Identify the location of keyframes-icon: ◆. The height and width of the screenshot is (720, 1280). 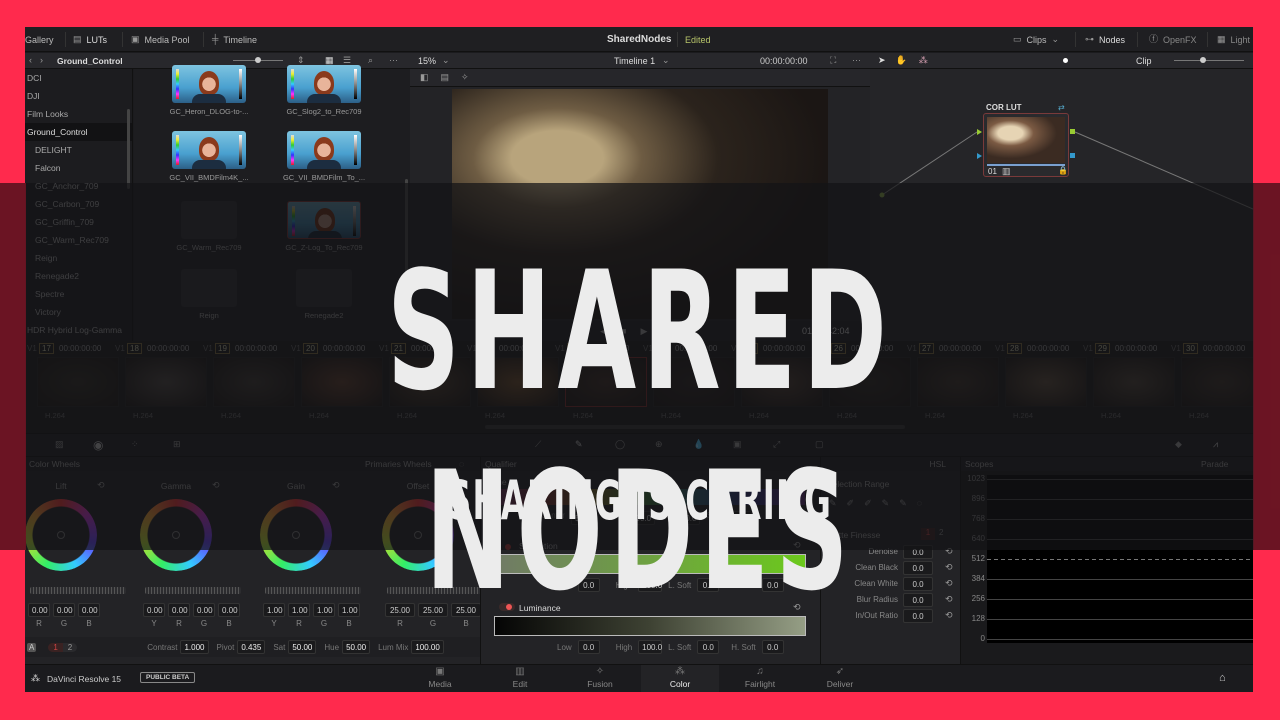
(1178, 444).